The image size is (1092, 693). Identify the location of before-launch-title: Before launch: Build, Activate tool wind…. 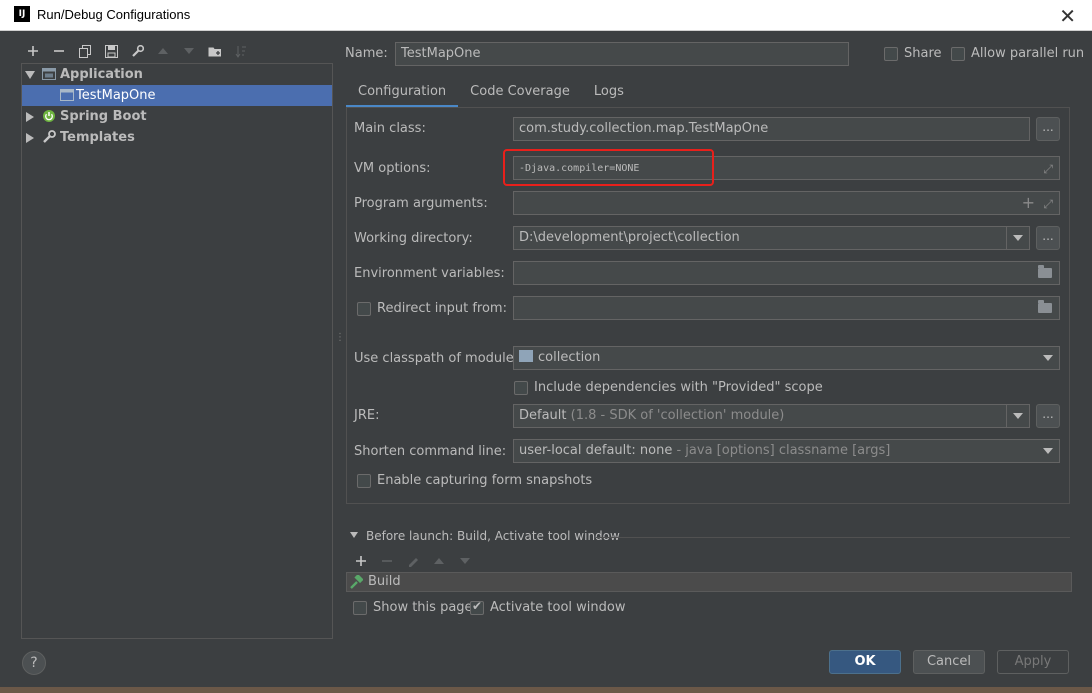
(493, 536).